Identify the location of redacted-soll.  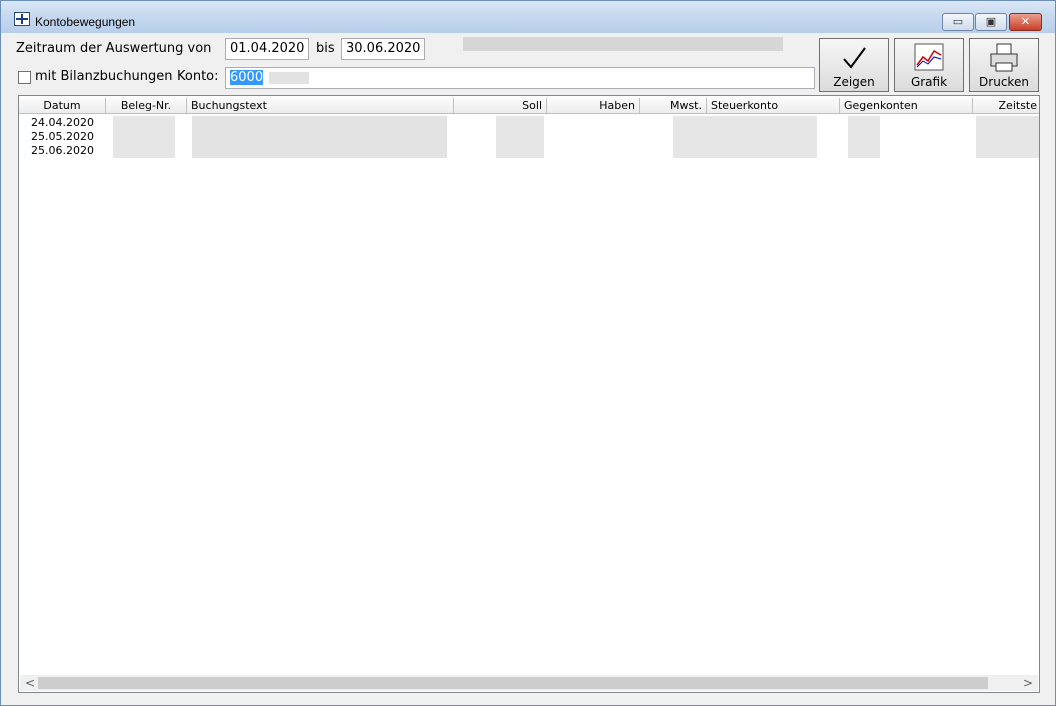
(520, 137).